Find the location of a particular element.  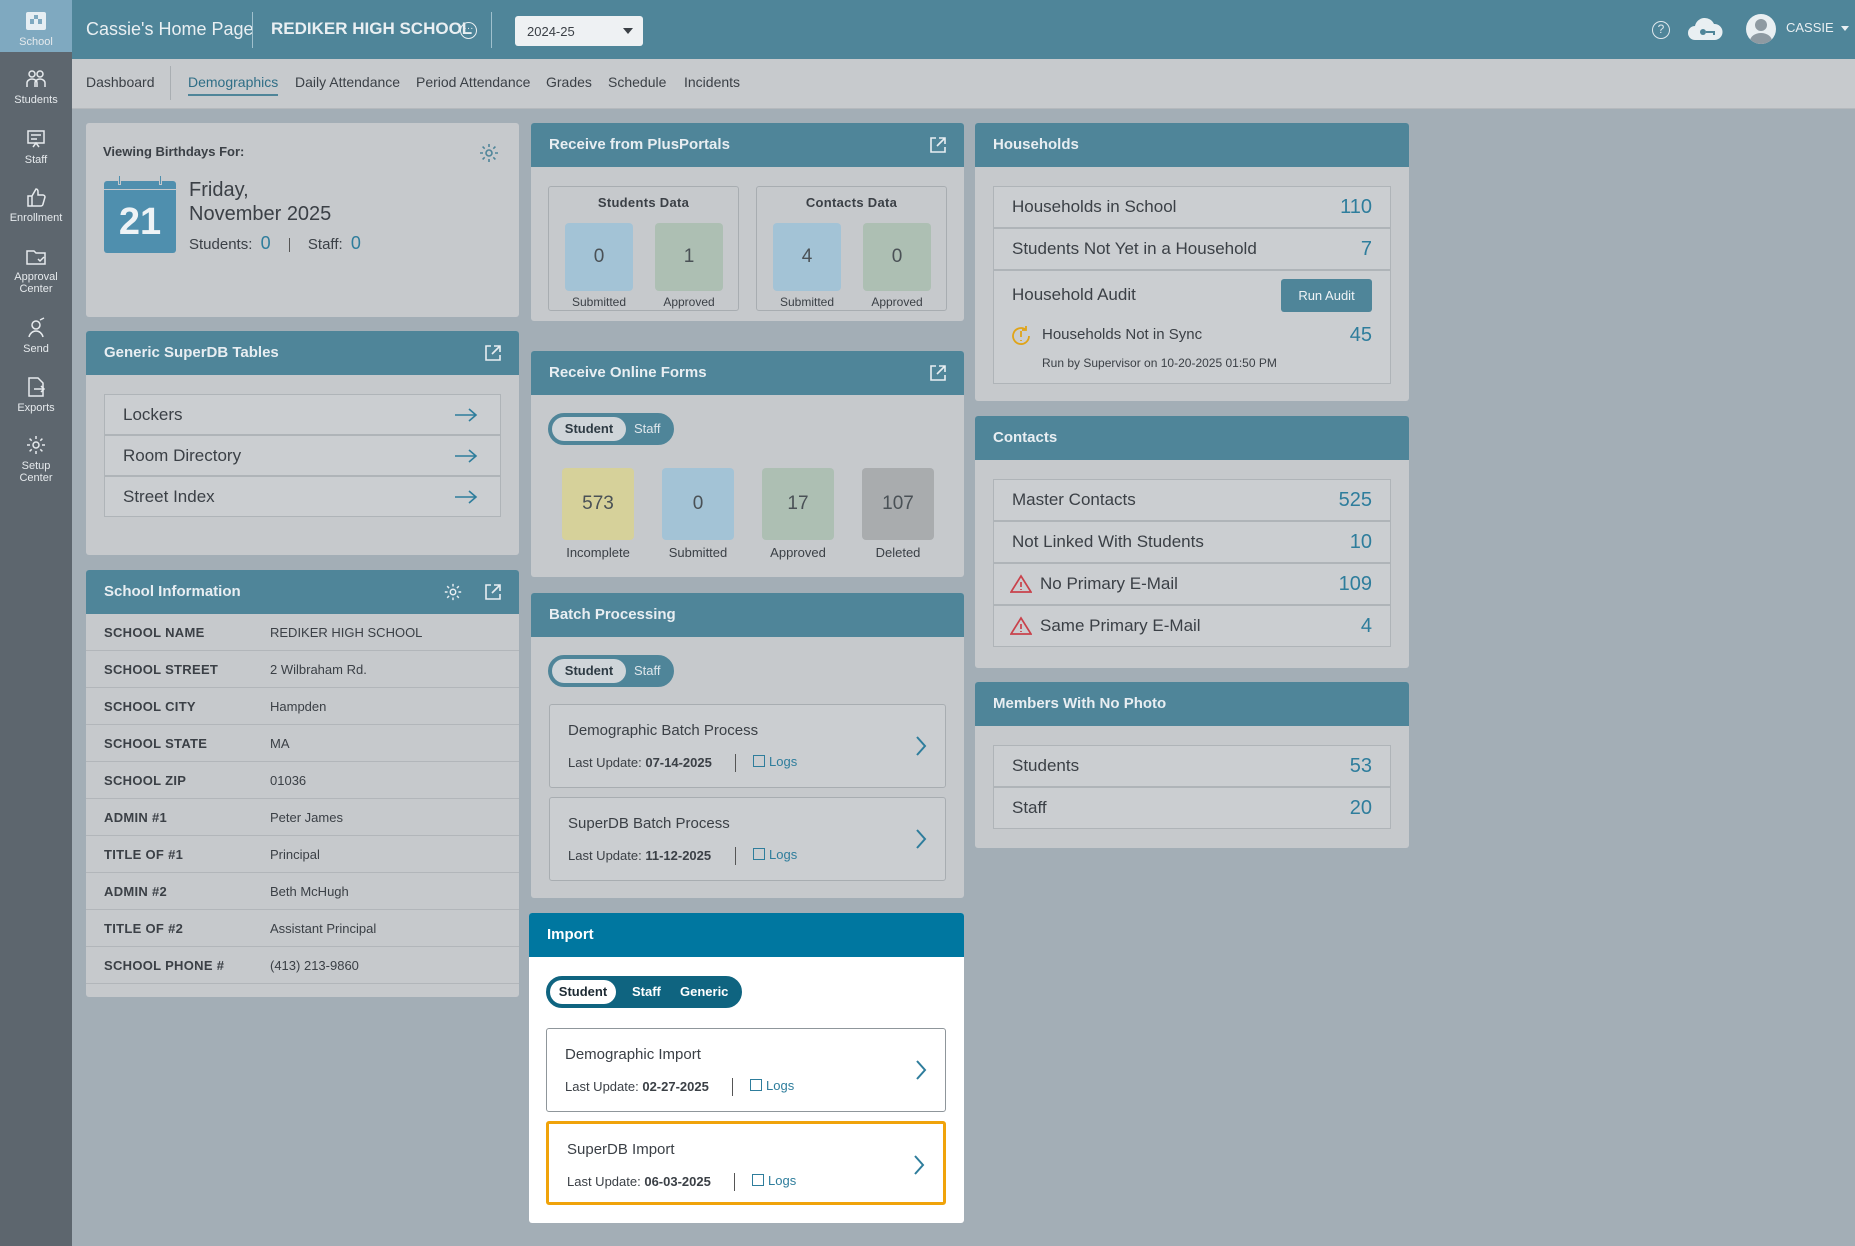

tab-demographics: Demographics is located at coordinates (233, 84).